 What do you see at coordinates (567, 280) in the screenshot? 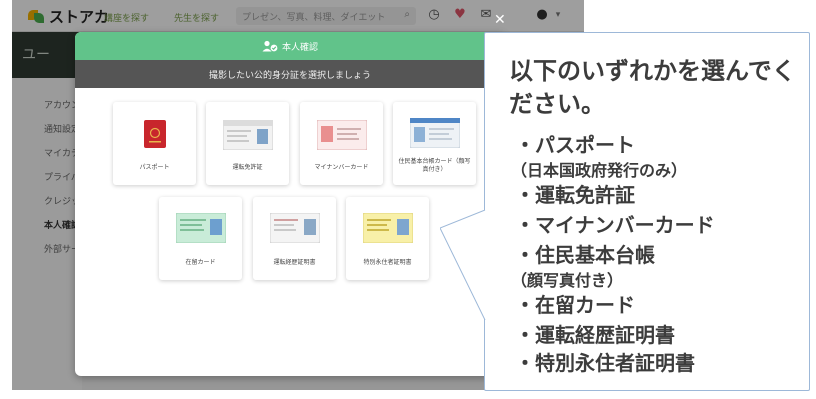
I see `callout-note: （顔写真付き）` at bounding box center [567, 280].